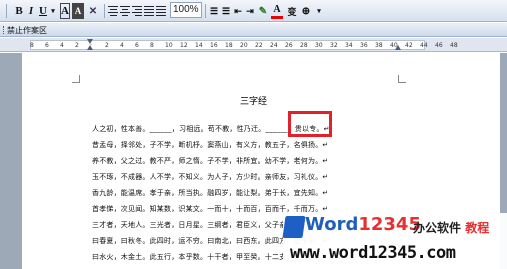 This screenshot has height=269, width=507. I want to click on decrease-indent-icon: ⇤, so click(238, 11).